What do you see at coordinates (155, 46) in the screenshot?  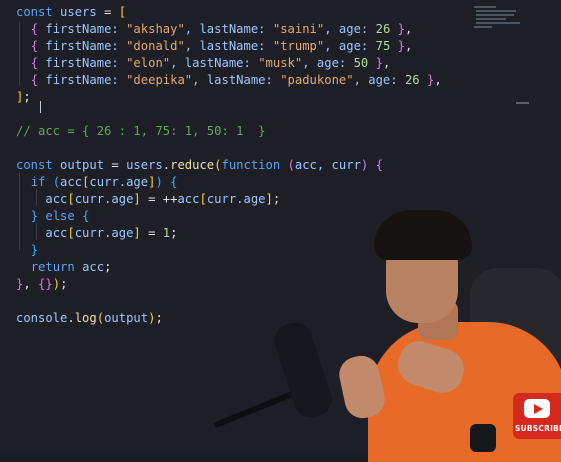 I see `code-token: "donald"` at bounding box center [155, 46].